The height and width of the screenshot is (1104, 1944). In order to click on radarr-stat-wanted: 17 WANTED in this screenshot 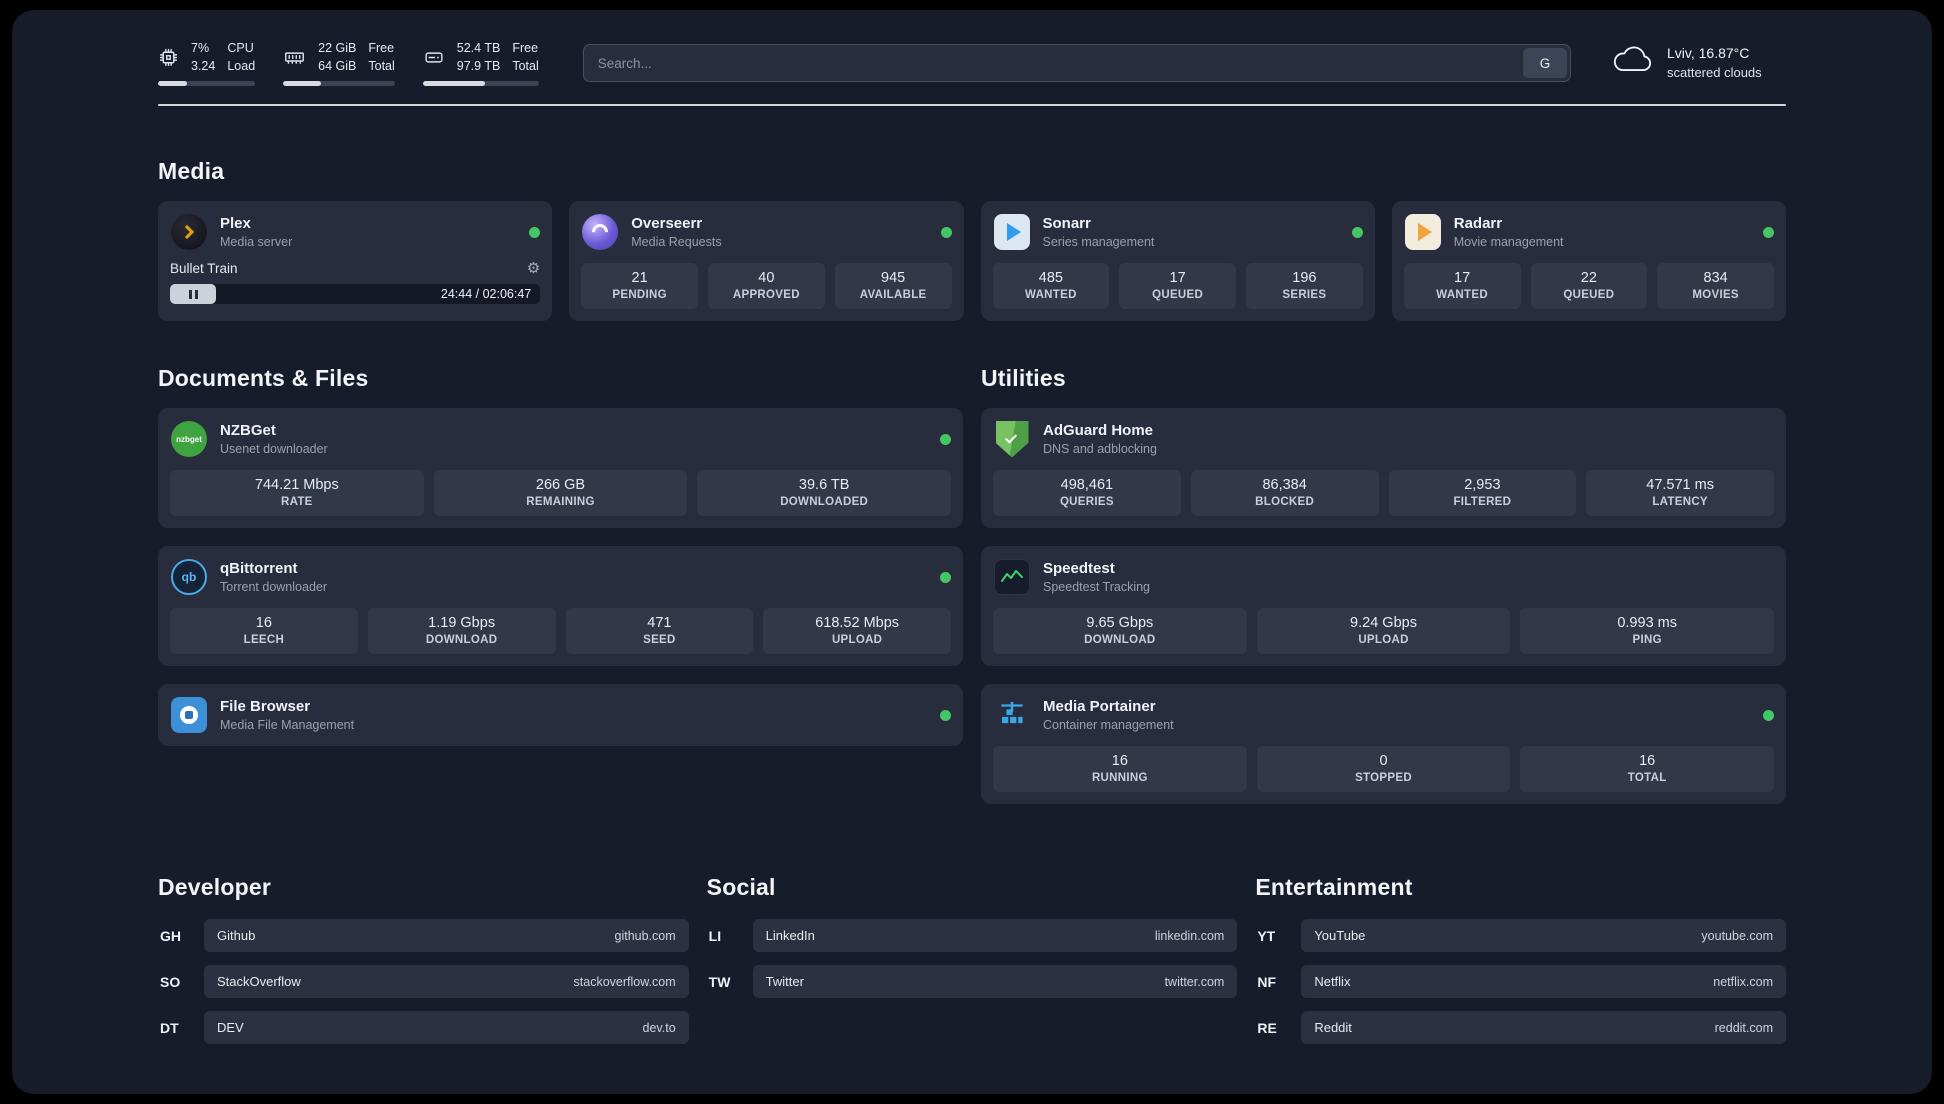, I will do `click(1462, 286)`.